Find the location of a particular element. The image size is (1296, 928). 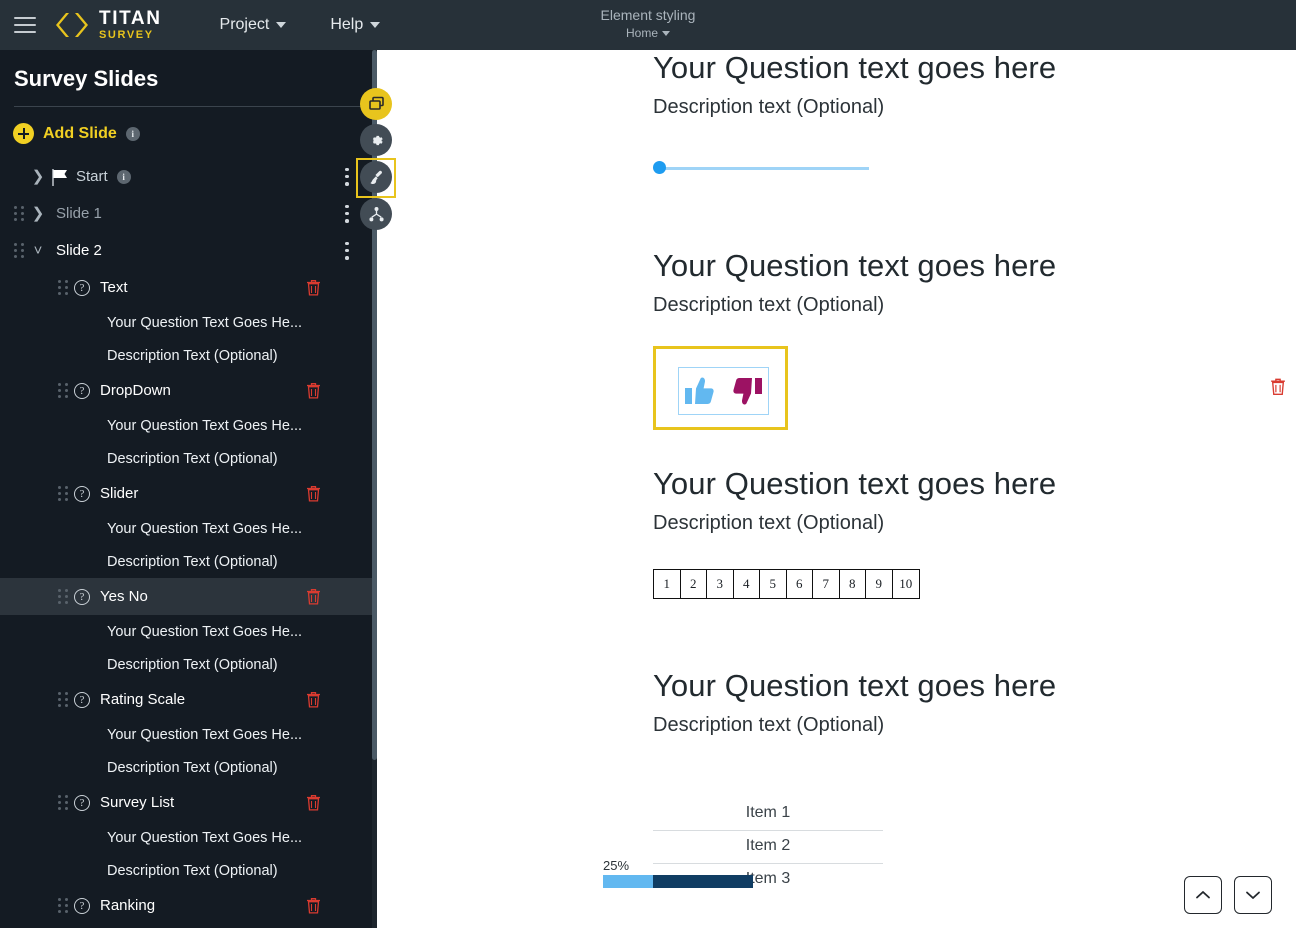

tree-element-slider: ? Slider is located at coordinates (188, 493).